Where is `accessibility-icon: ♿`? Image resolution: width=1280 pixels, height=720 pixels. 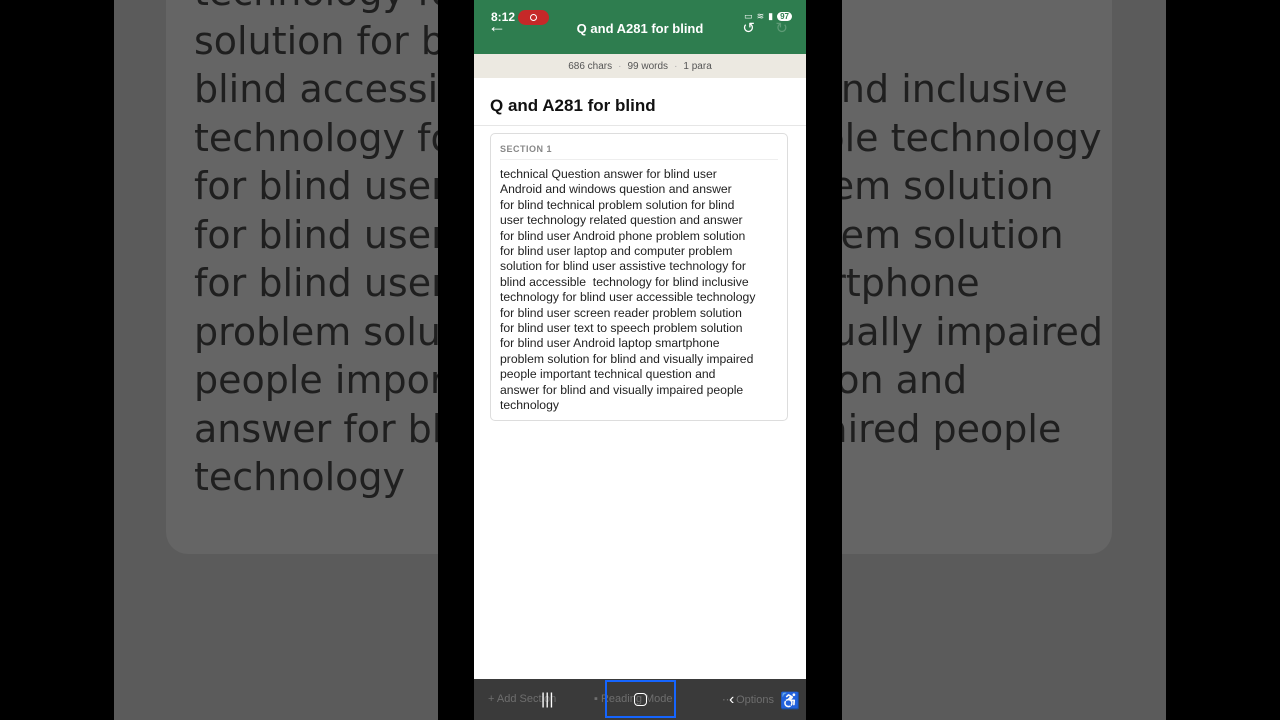 accessibility-icon: ♿ is located at coordinates (790, 701).